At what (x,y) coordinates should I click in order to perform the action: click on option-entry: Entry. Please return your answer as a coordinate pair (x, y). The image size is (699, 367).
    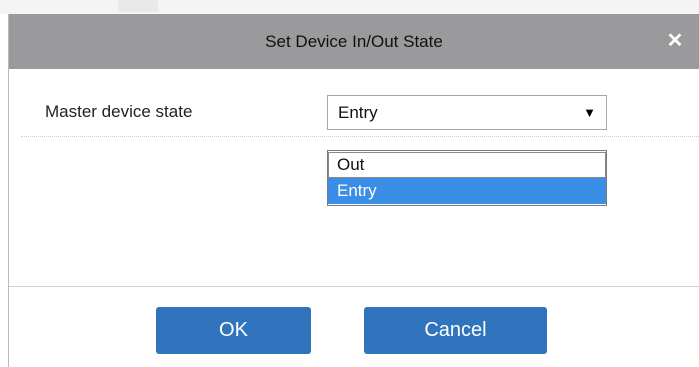
    Looking at the image, I should click on (467, 191).